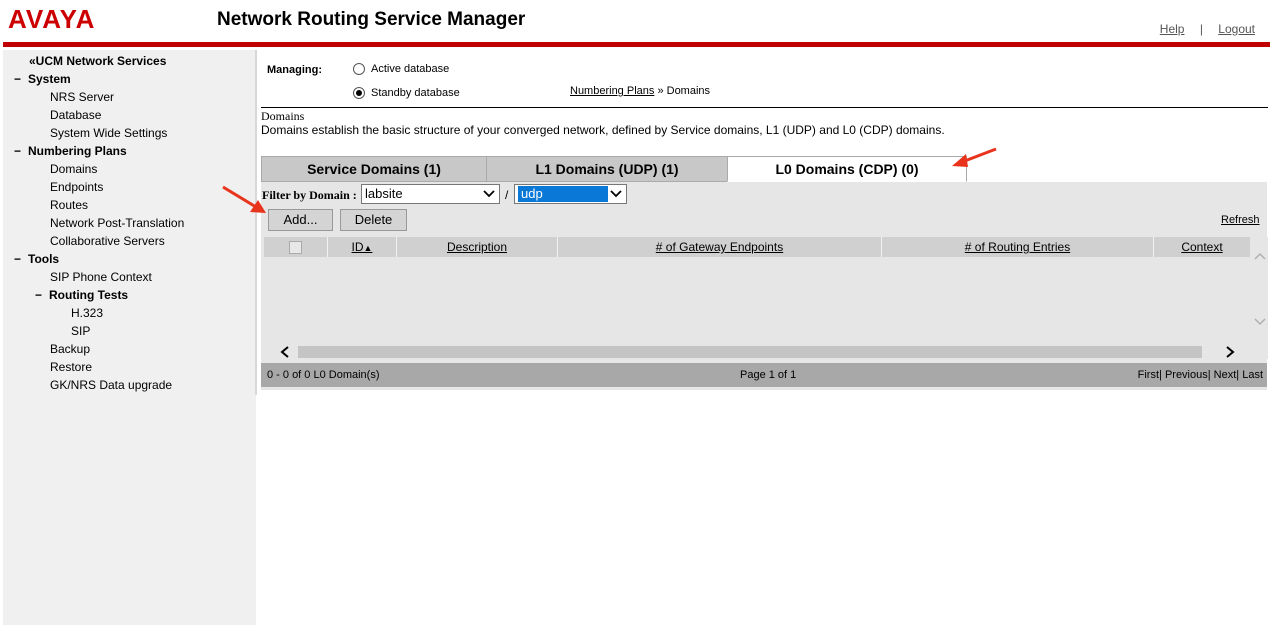 This screenshot has width=1273, height=625. Describe the element at coordinates (75, 115) in the screenshot. I see `nav-item-database: Database` at that location.